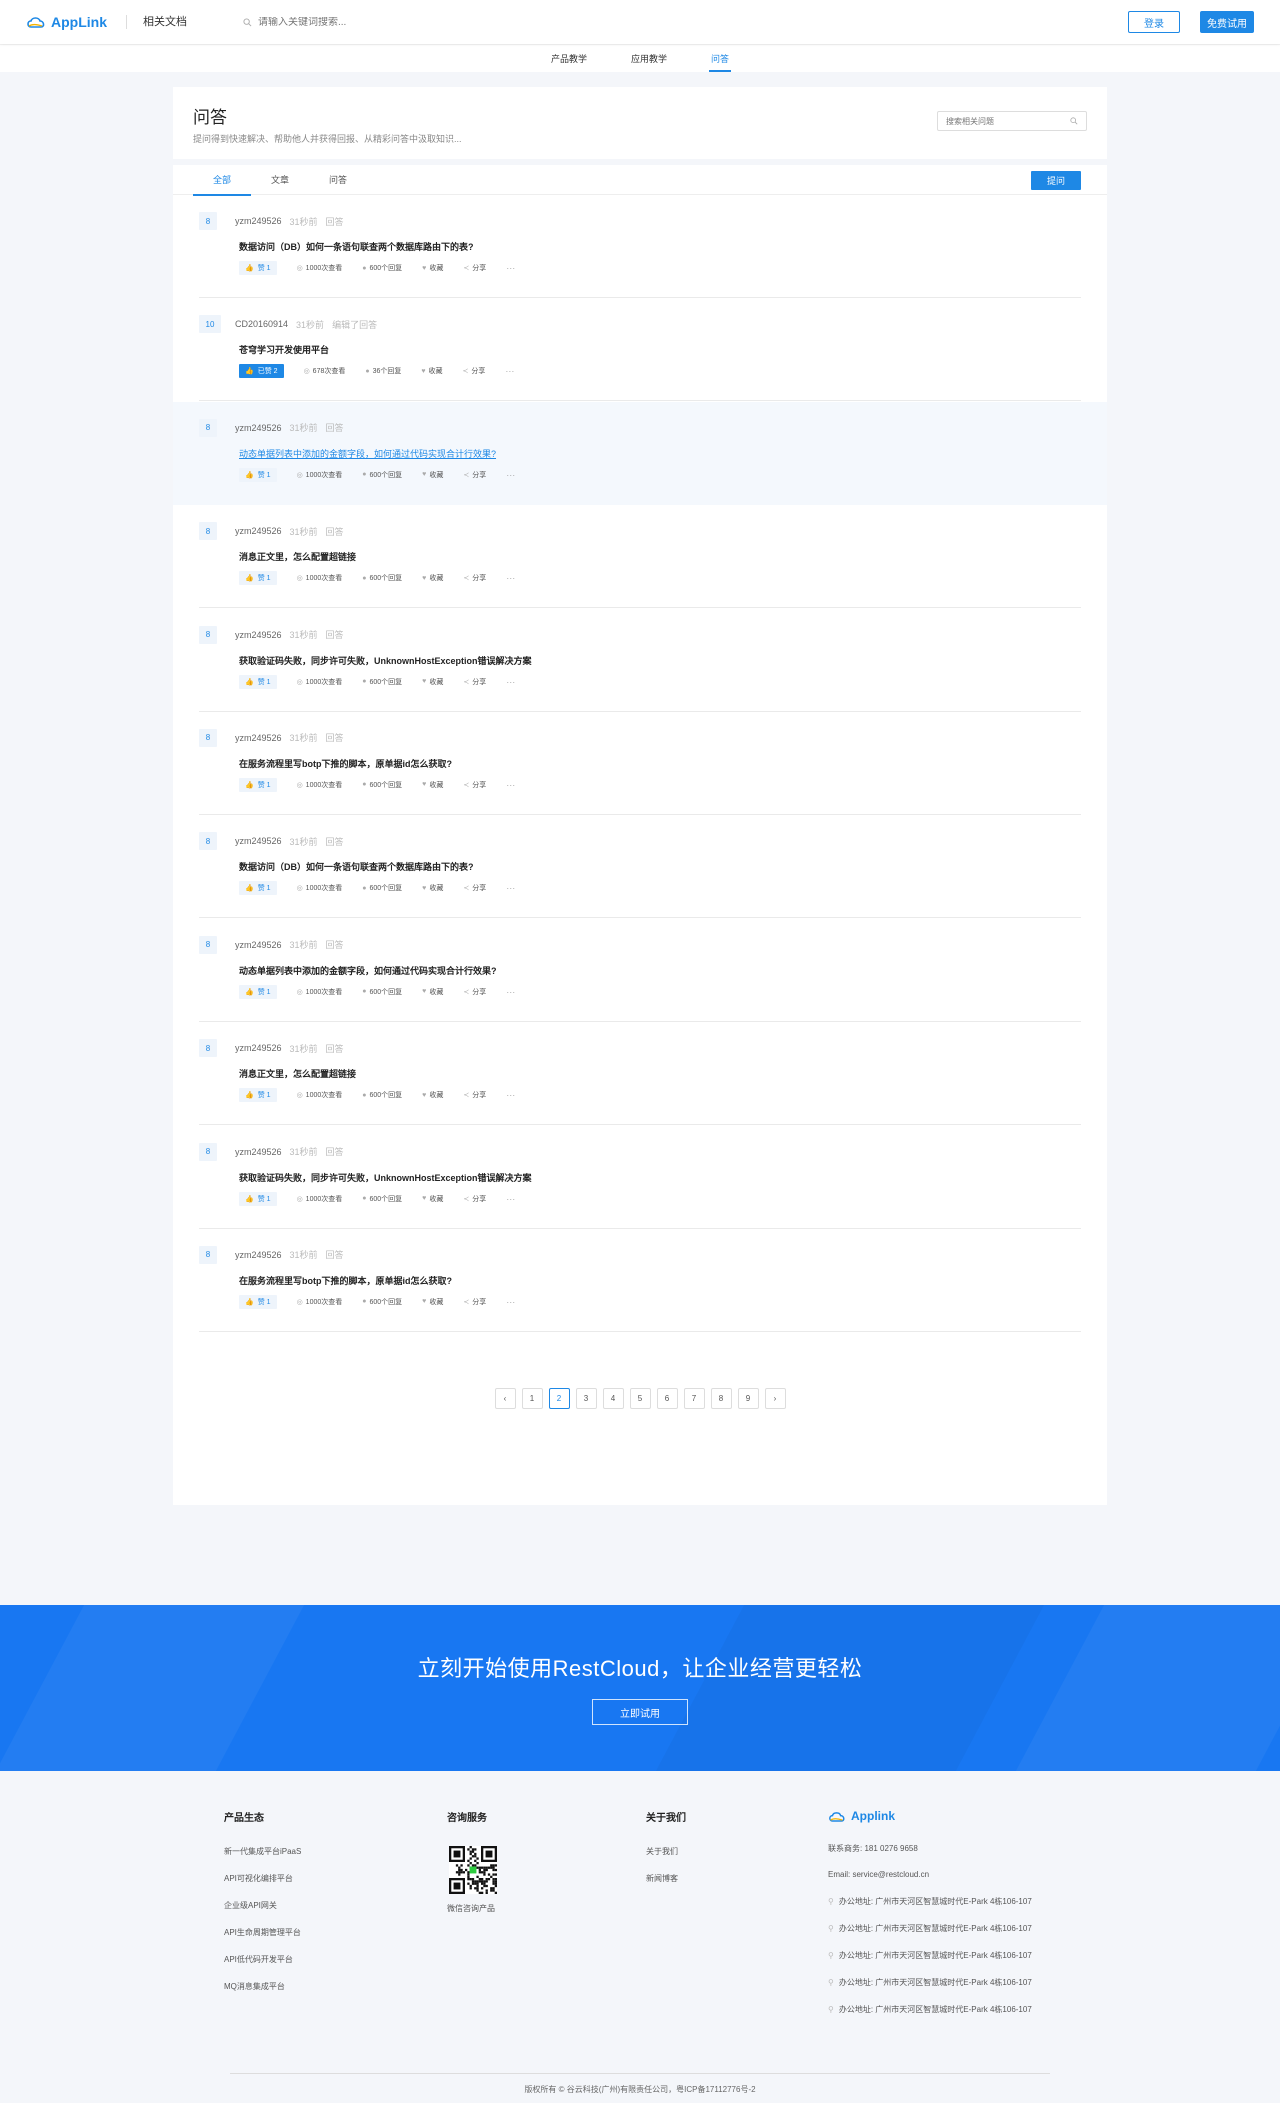  Describe the element at coordinates (559, 1399) in the screenshot. I see `page-number-button: 2` at that location.